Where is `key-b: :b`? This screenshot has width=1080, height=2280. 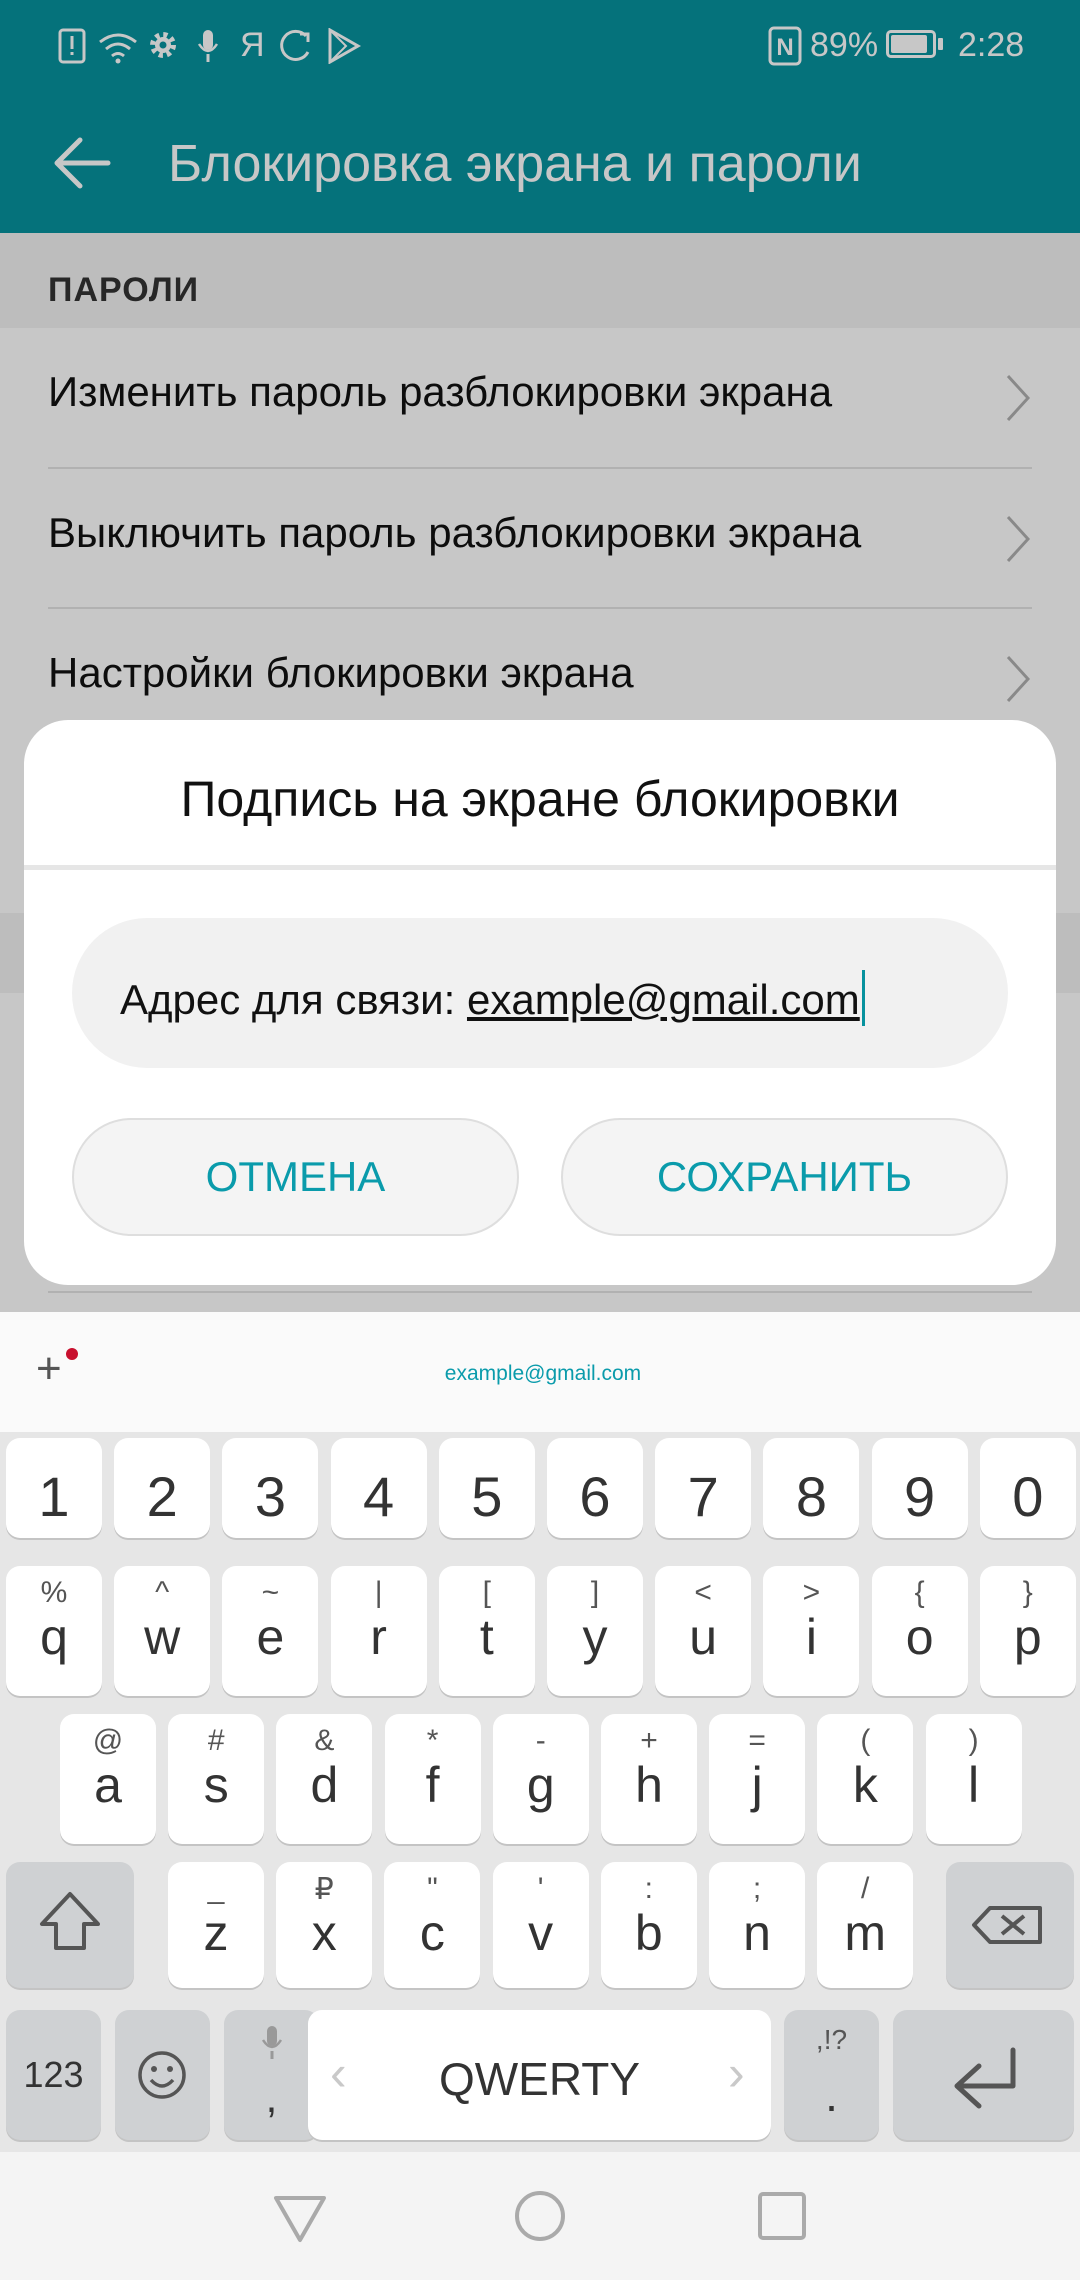
key-b: :b is located at coordinates (648, 1925).